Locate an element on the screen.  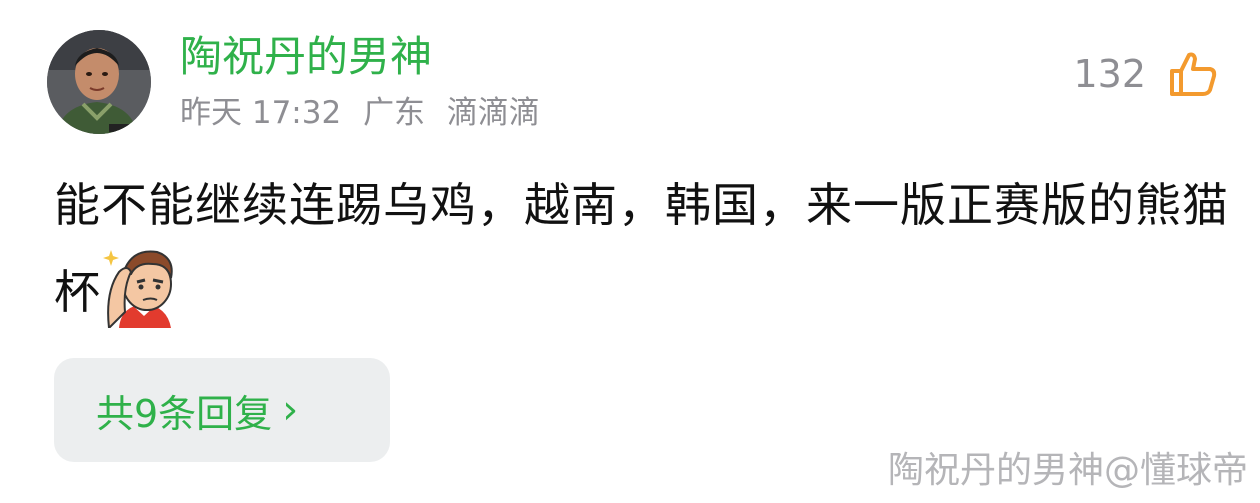
like-area: 132 is located at coordinates (1145, 74).